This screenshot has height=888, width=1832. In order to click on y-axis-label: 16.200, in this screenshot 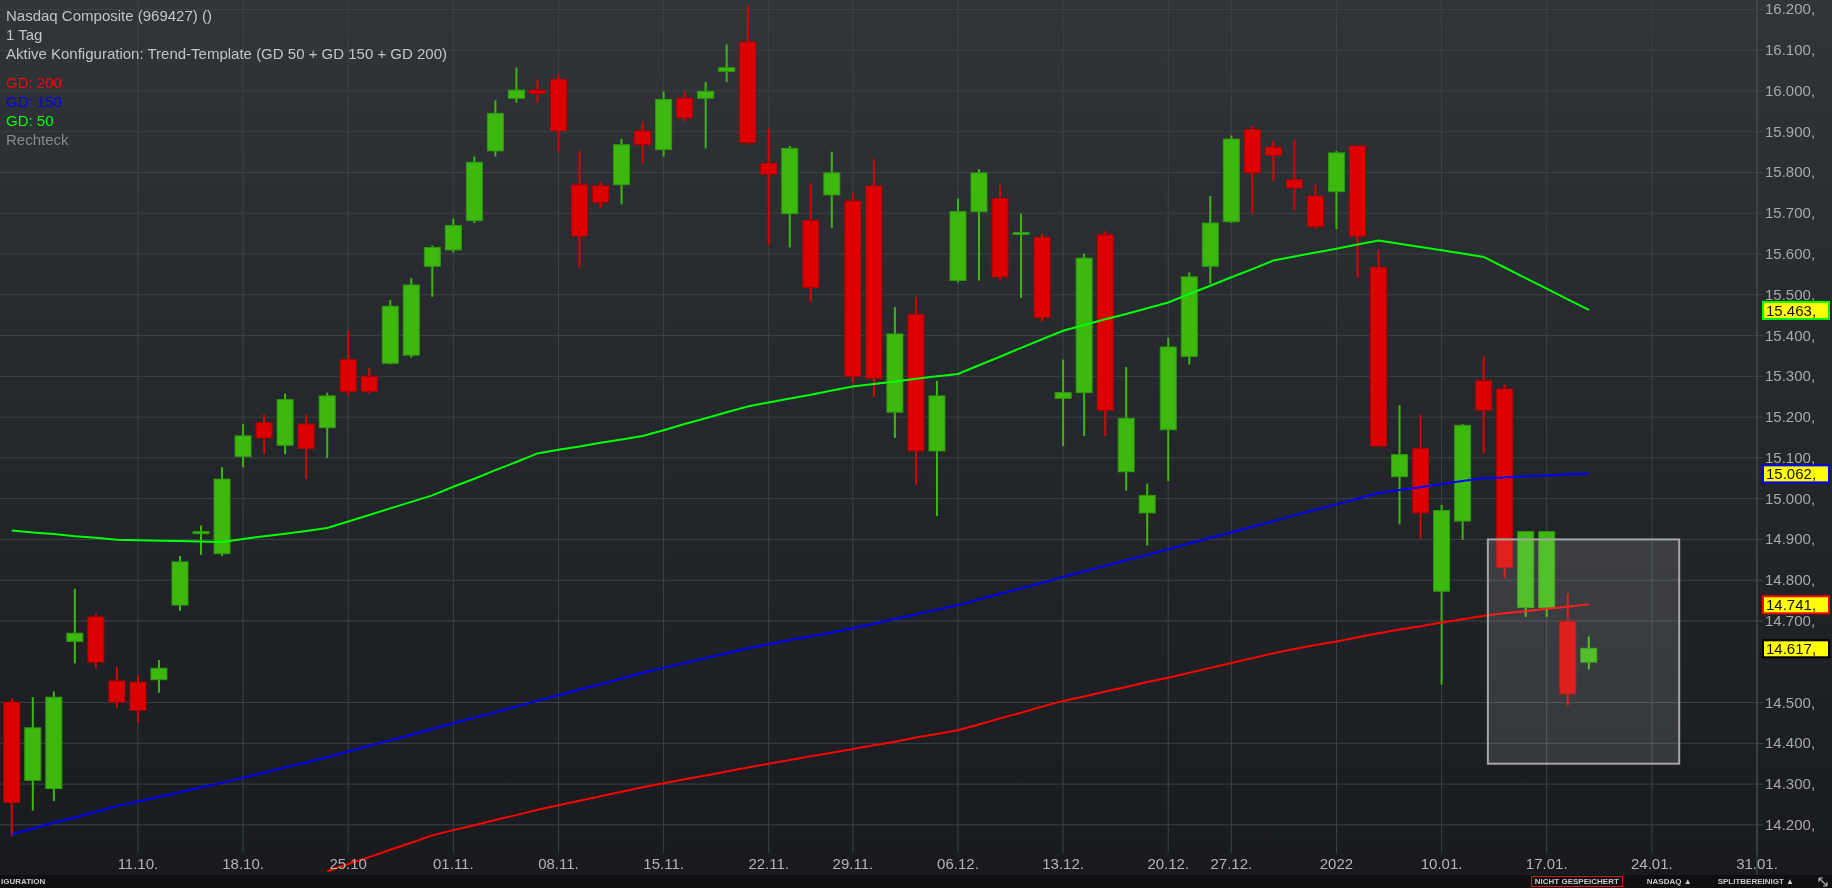, I will do `click(1790, 9)`.